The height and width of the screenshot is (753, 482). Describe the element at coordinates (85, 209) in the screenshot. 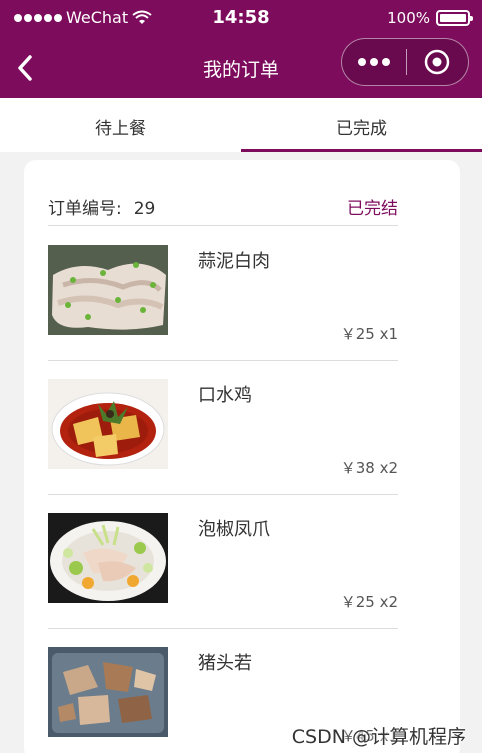

I see `order-number-label: 订单编号:` at that location.